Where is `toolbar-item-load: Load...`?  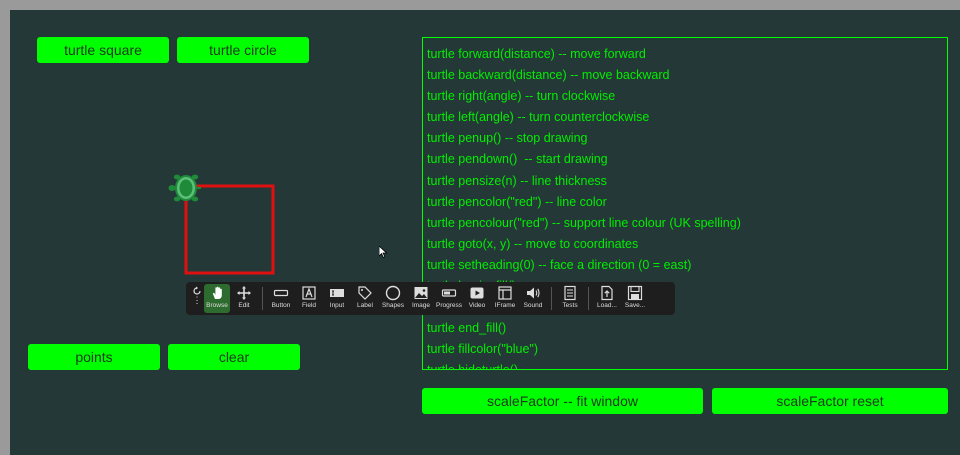 toolbar-item-load: Load... is located at coordinates (607, 298).